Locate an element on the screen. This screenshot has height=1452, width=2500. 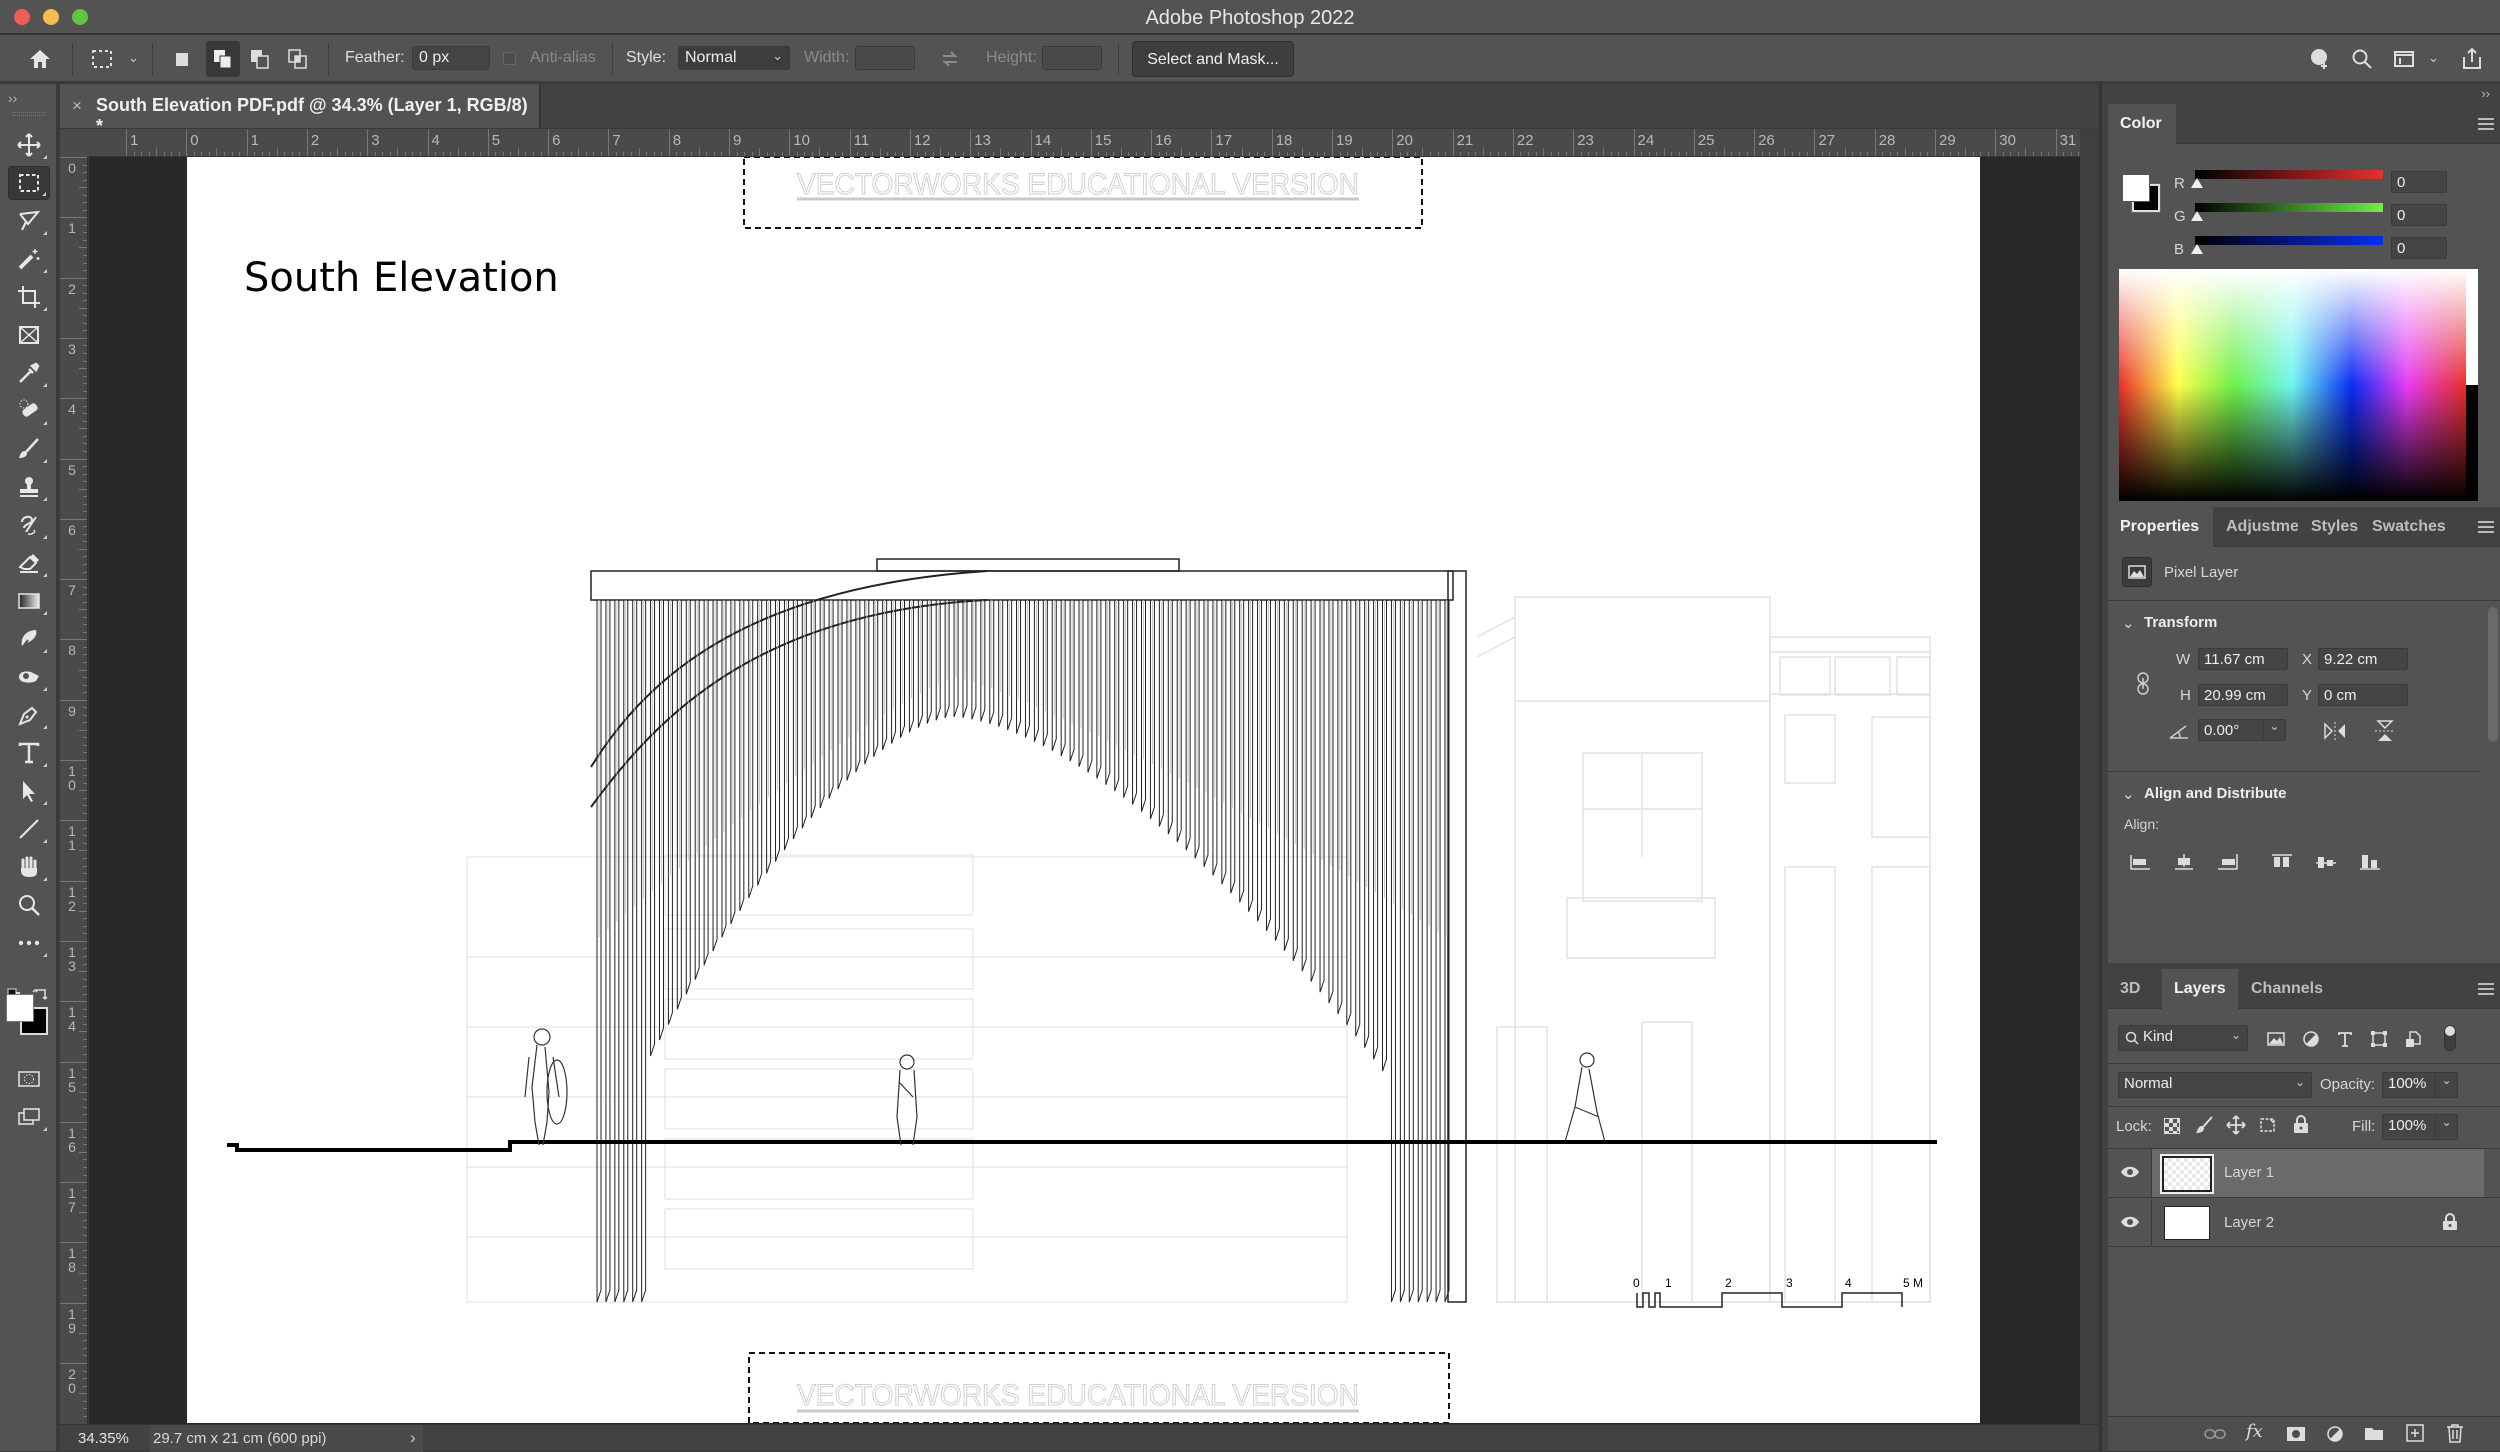
align-left-button is located at coordinates (2140, 862).